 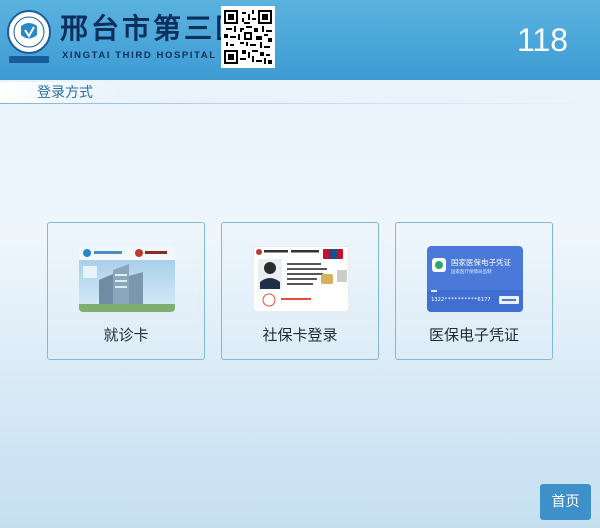 I want to click on ecert-title: 国家医保电子凭证, so click(x=481, y=262).